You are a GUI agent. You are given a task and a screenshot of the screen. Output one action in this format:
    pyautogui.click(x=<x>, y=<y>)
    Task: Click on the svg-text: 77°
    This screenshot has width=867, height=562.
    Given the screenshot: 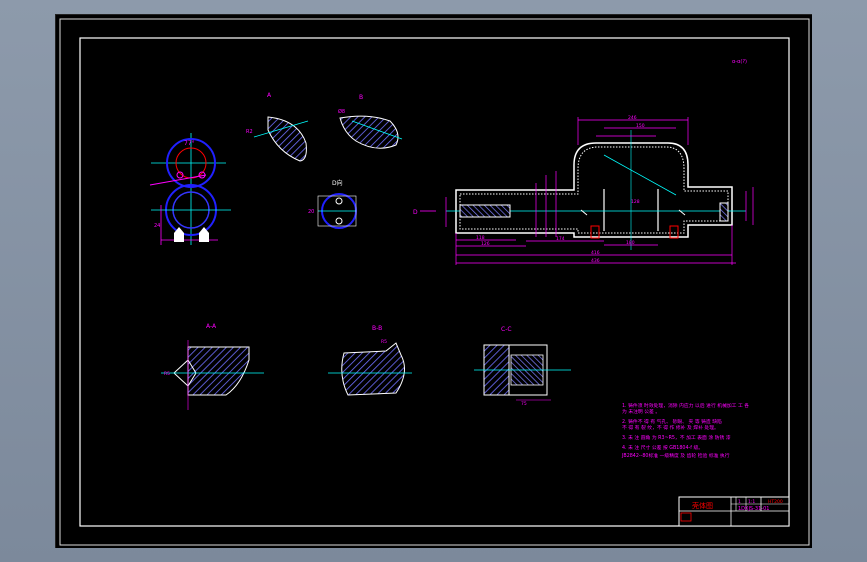 What is the action you would take?
    pyautogui.click(x=189, y=143)
    